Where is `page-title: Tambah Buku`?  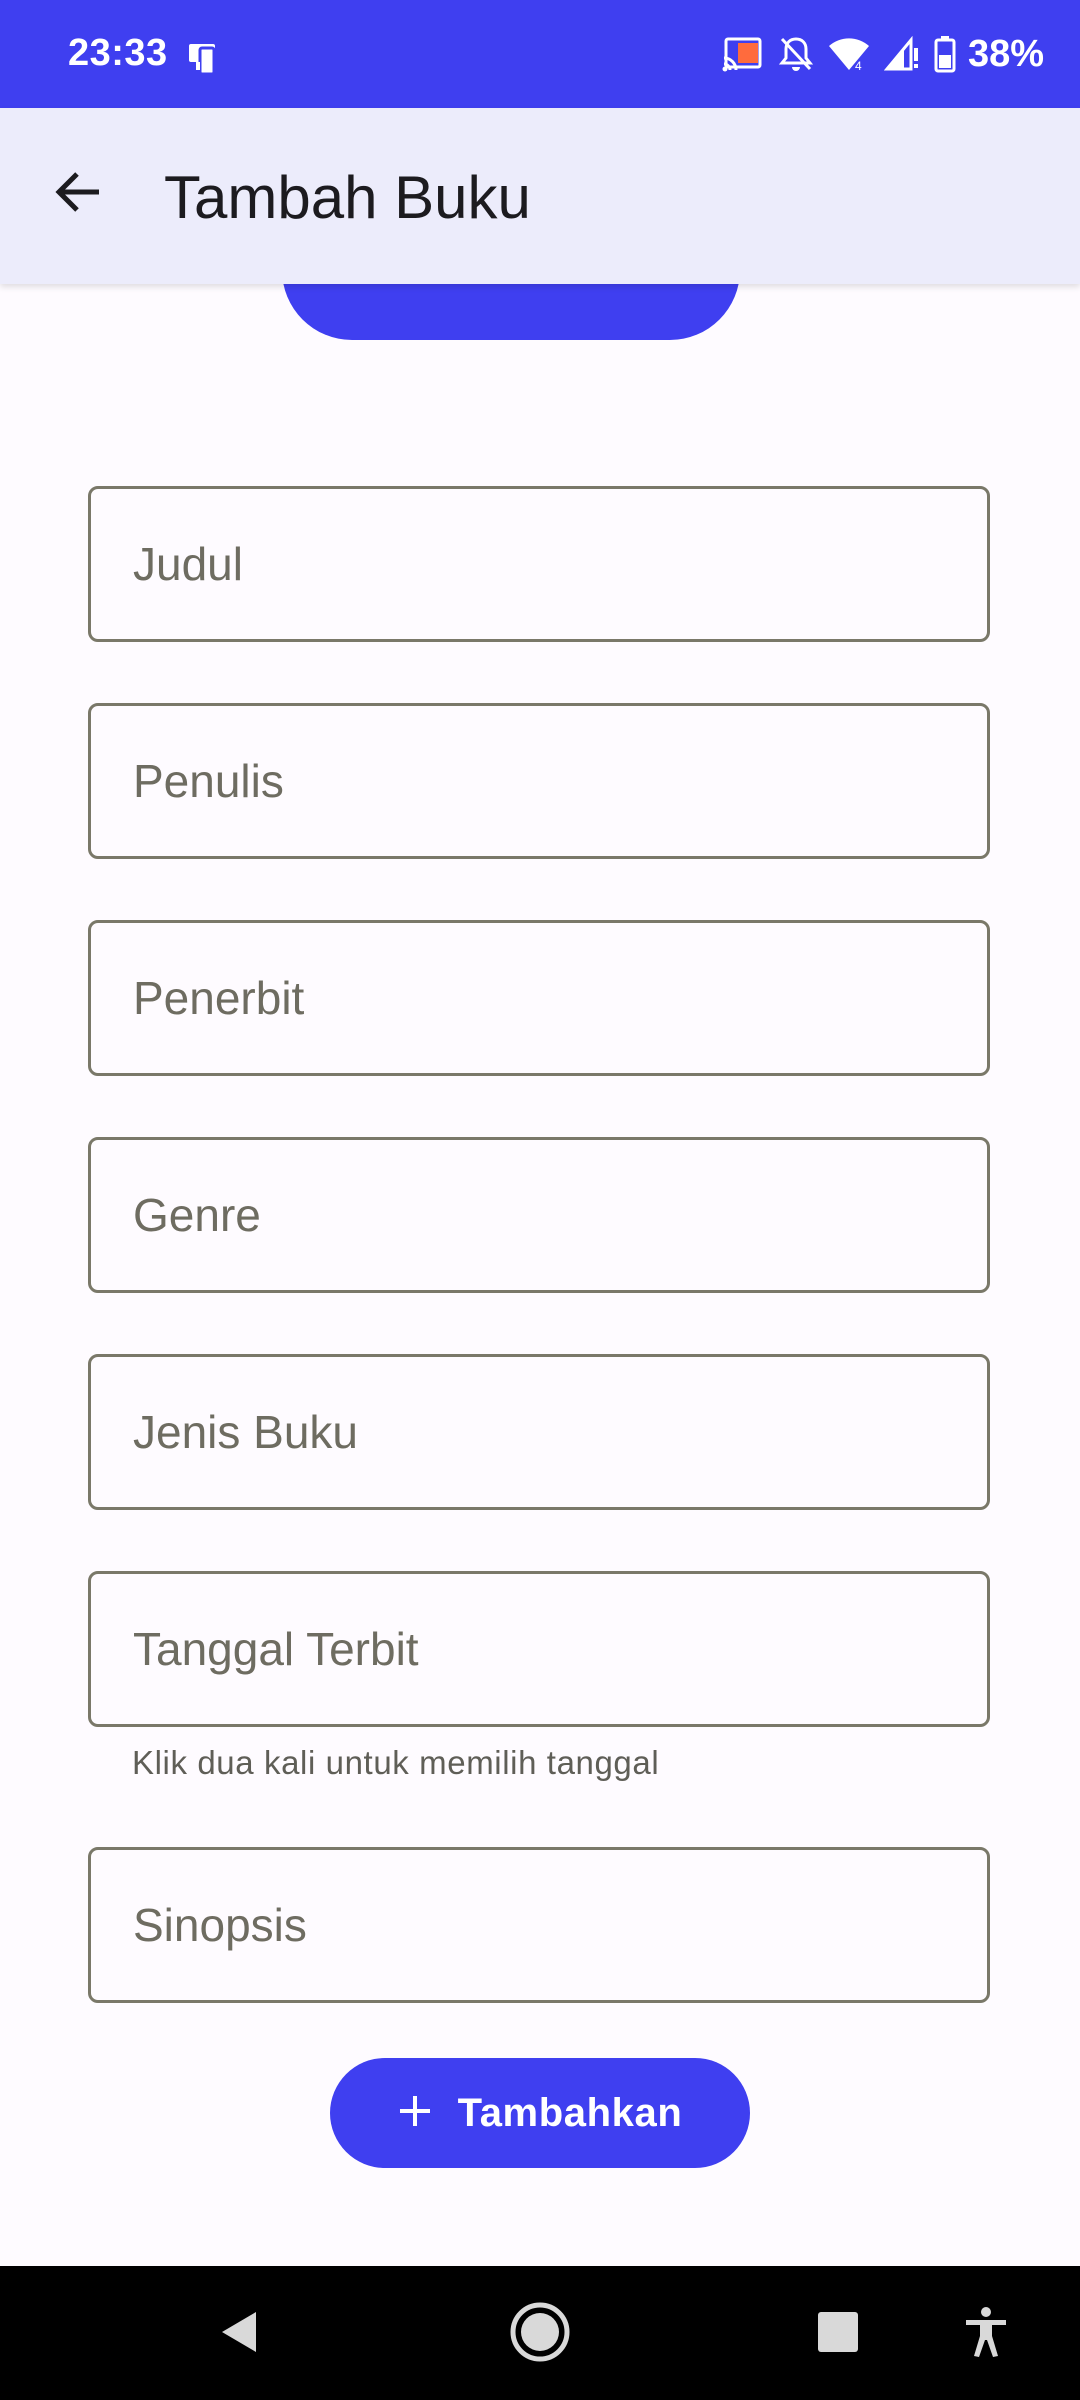 page-title: Tambah Buku is located at coordinates (347, 197).